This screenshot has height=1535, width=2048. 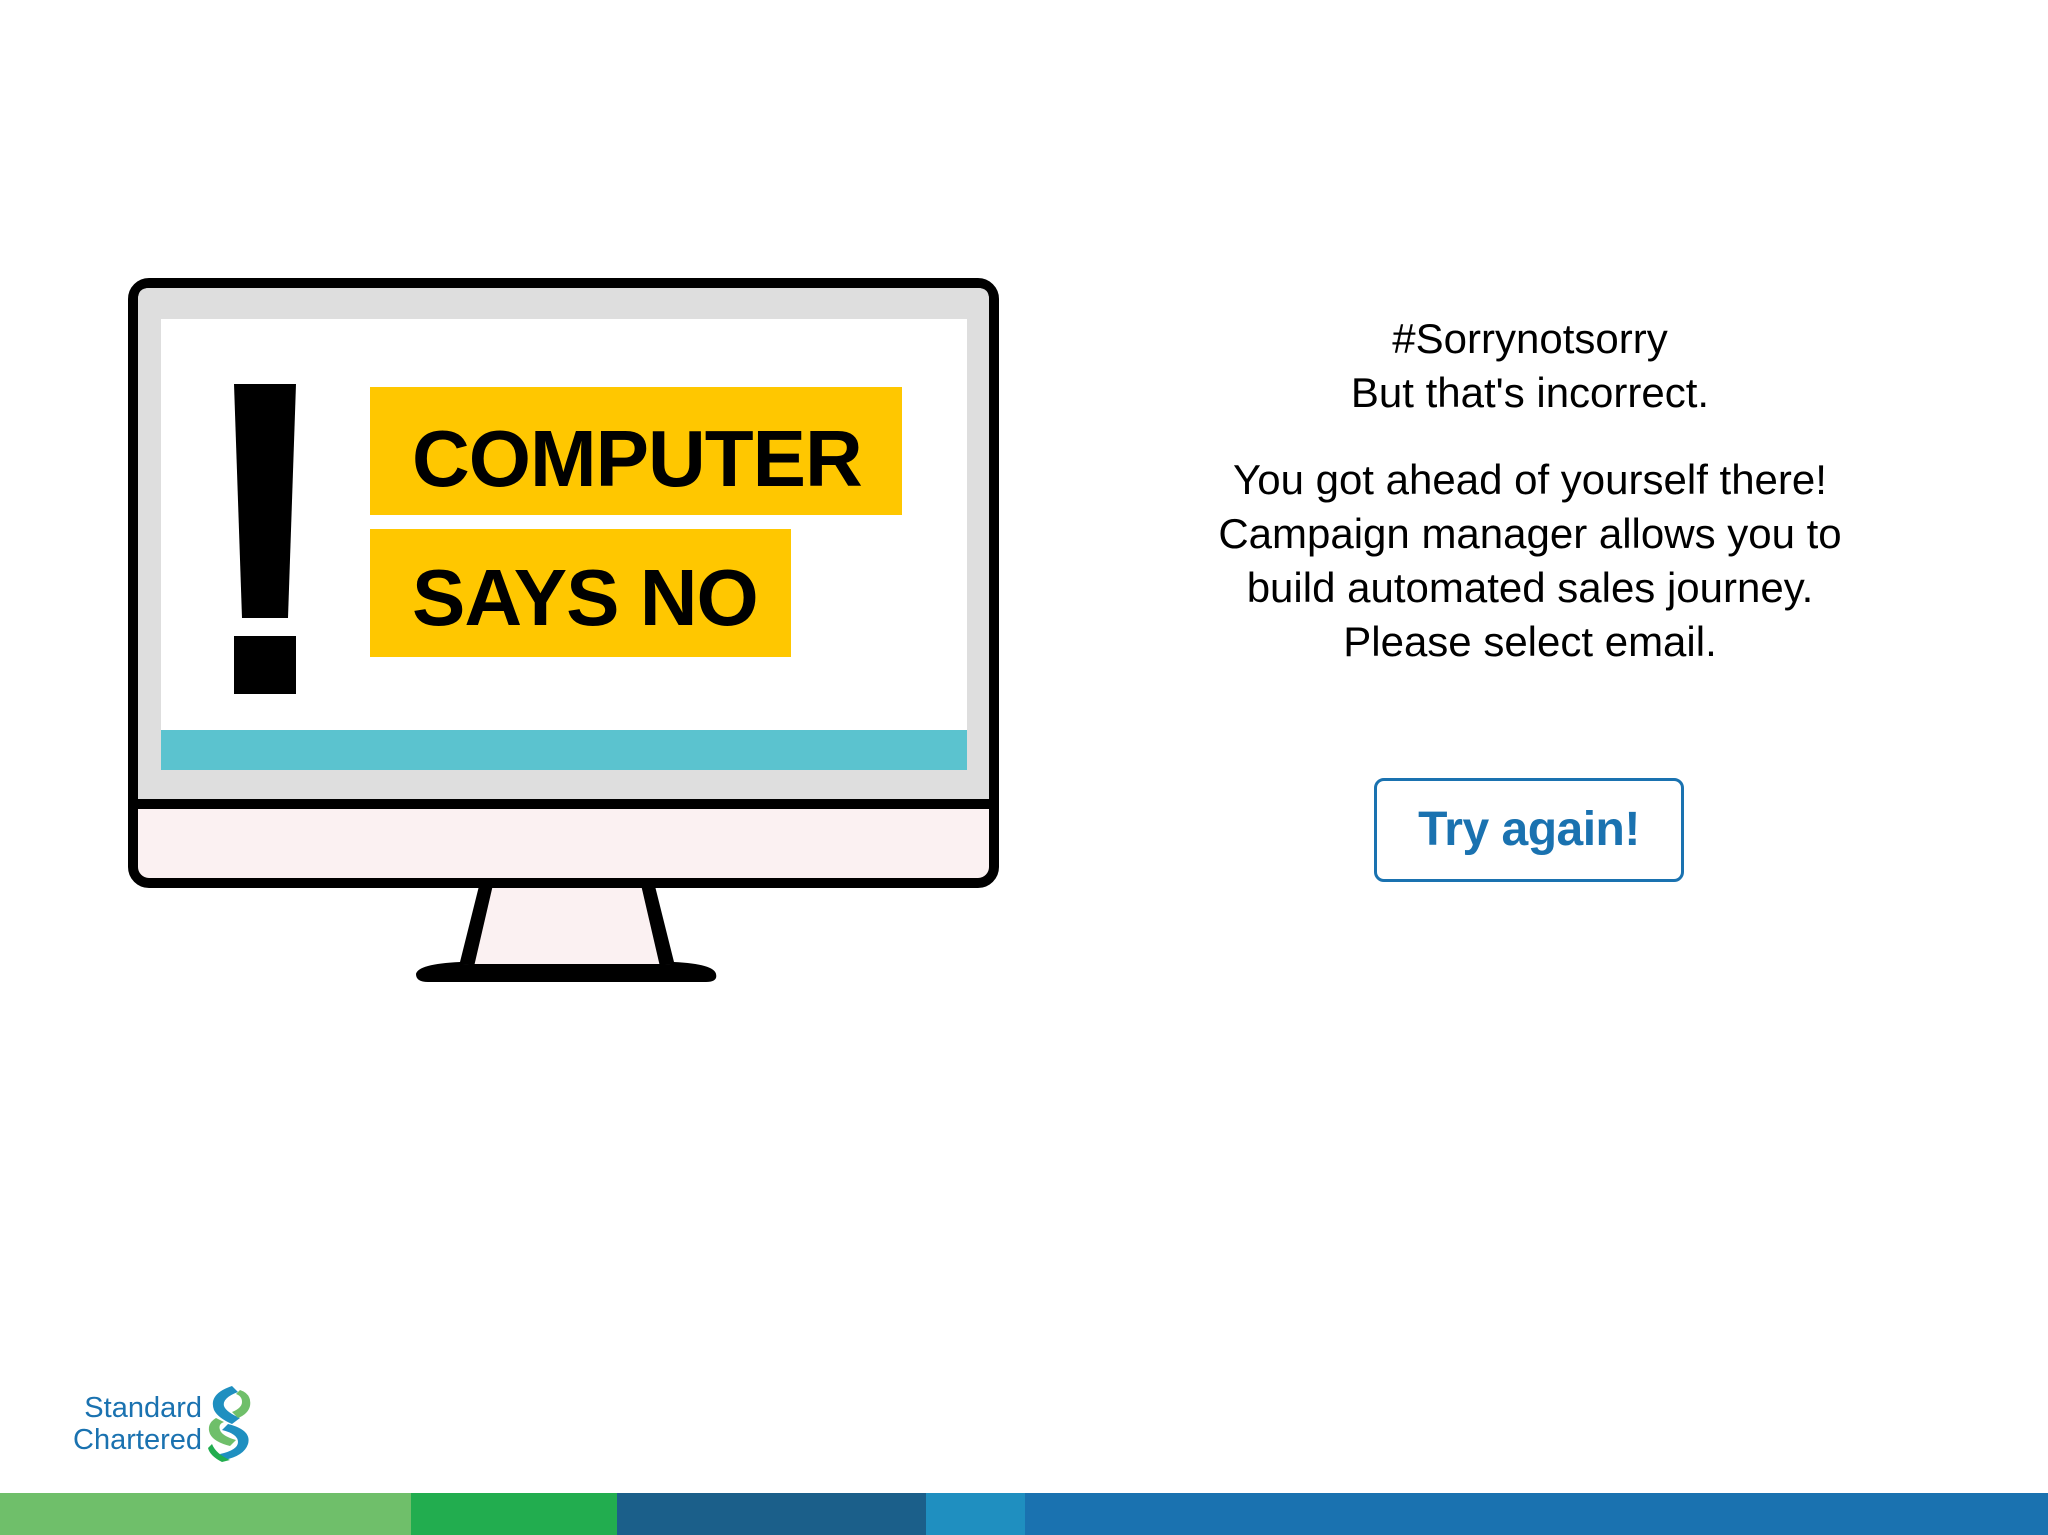 What do you see at coordinates (143, 1408) in the screenshot?
I see `logo-text-line1: Standard` at bounding box center [143, 1408].